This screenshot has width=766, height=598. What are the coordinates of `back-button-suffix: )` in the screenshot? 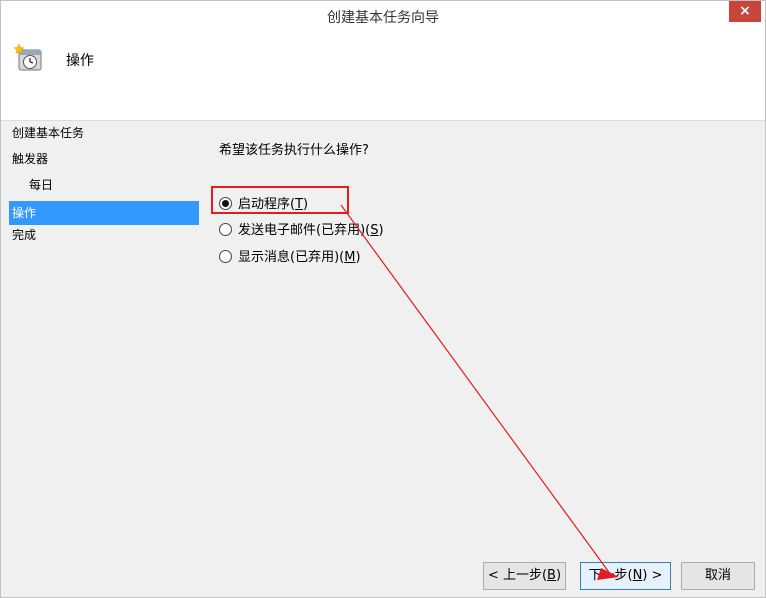 It's located at (558, 575).